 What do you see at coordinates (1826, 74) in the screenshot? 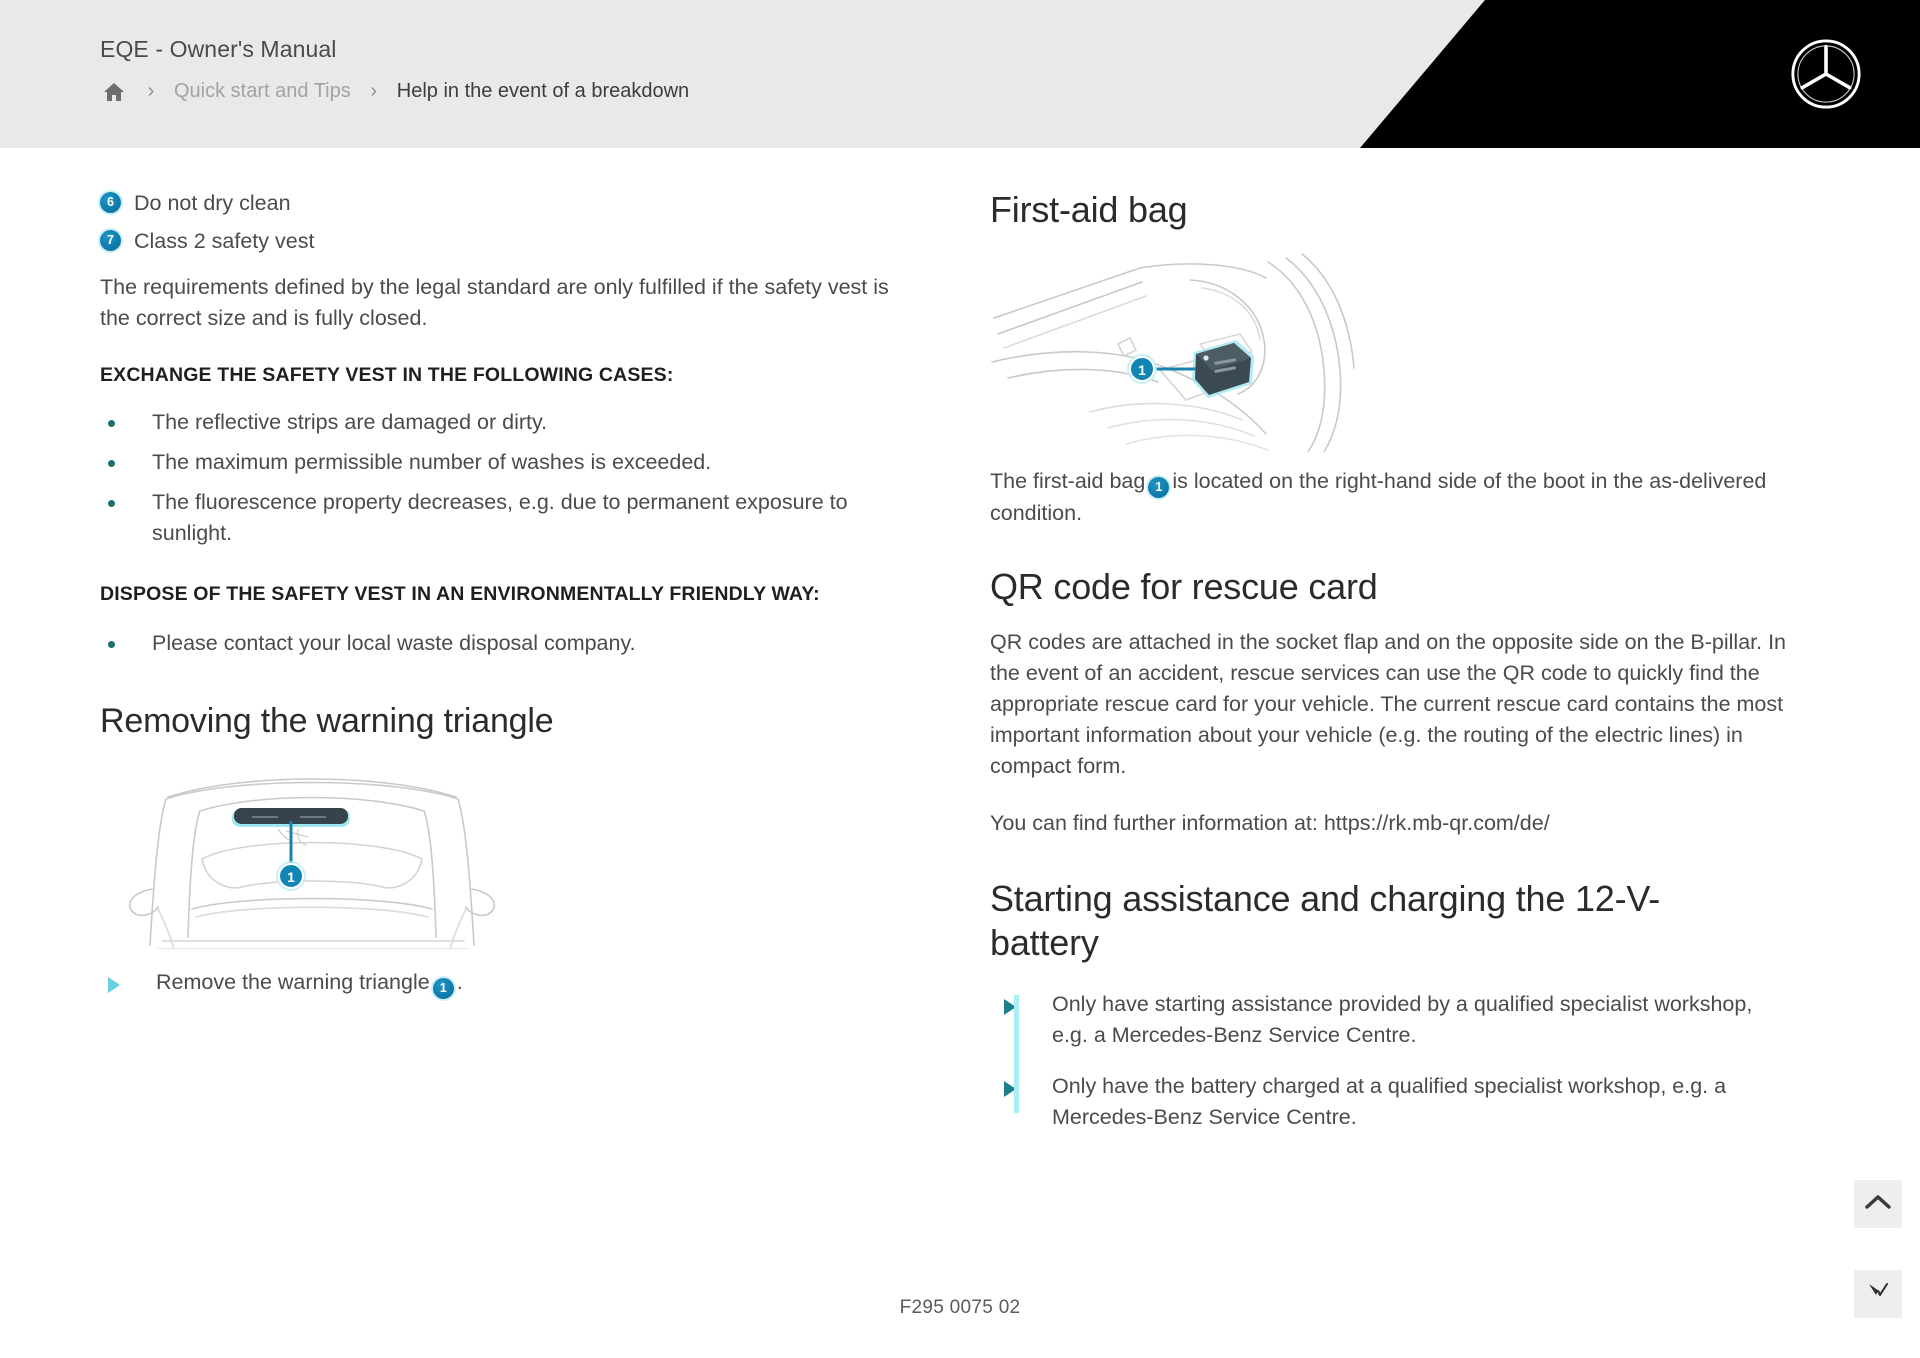
I see `mercedes-benz-star-logo` at bounding box center [1826, 74].